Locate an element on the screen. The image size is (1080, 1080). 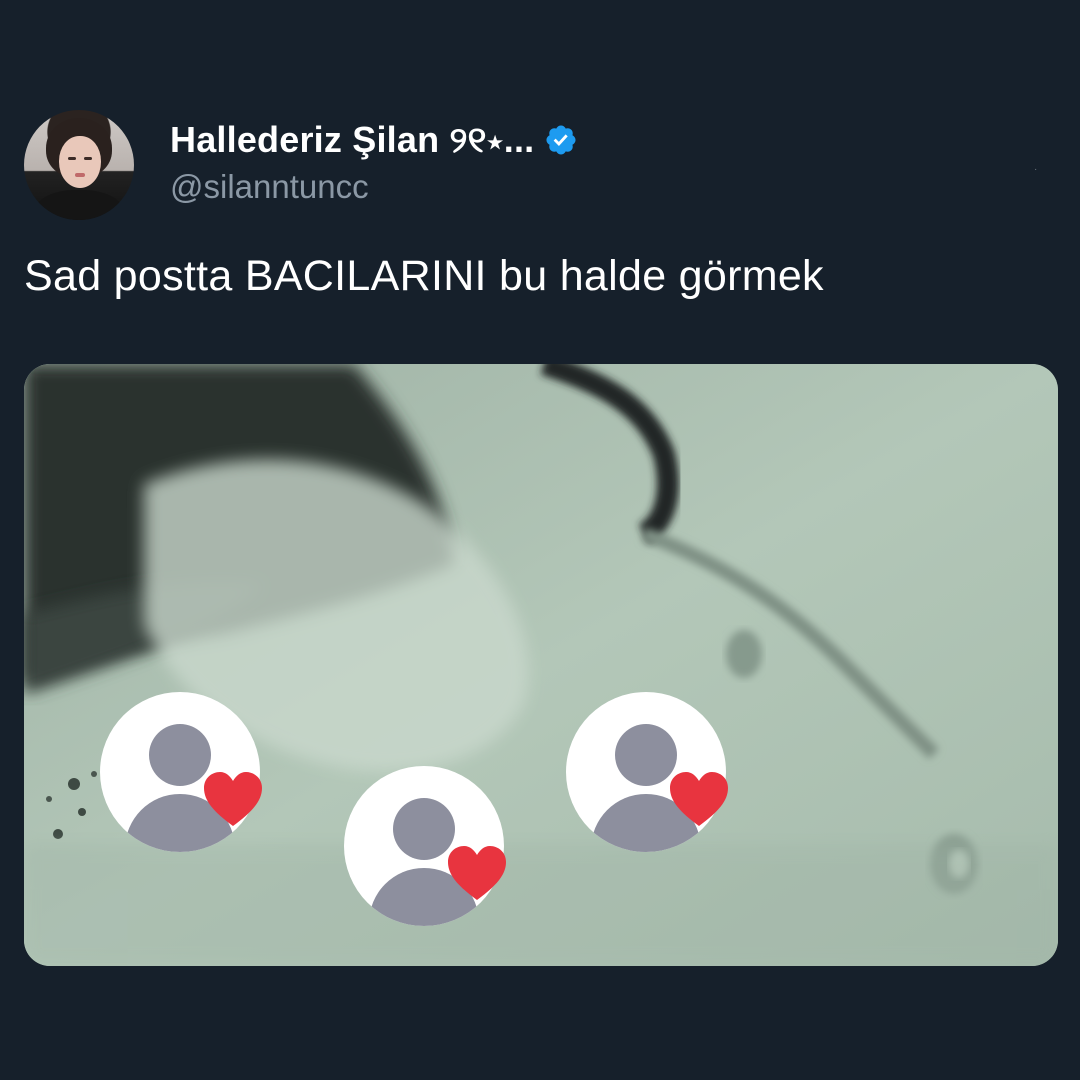
avatar-shoulders is located at coordinates (79, 205).